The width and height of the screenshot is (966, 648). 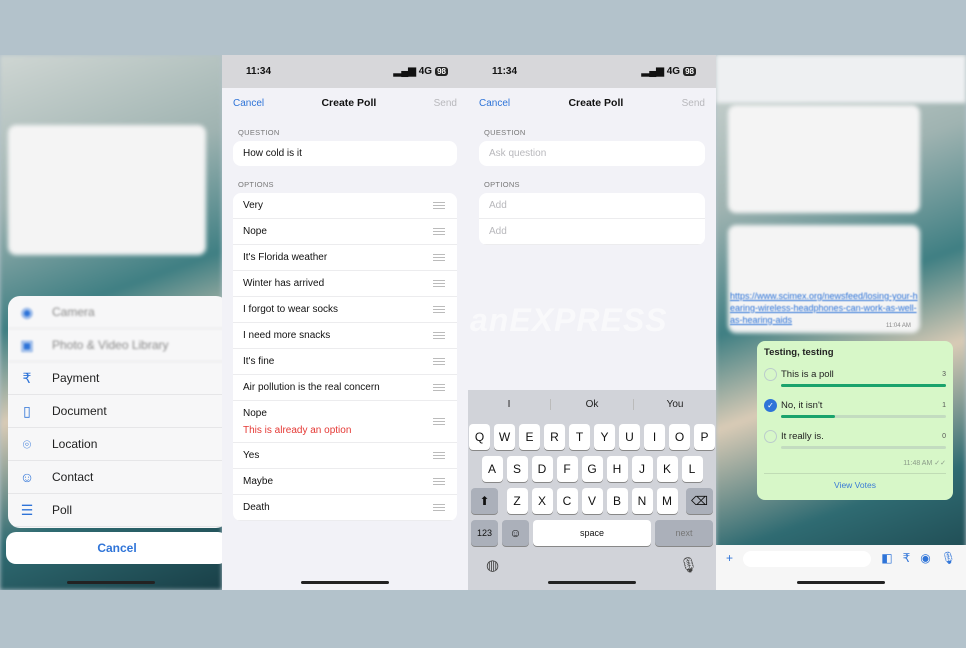 I want to click on suggestion: Ok, so click(x=592, y=404).